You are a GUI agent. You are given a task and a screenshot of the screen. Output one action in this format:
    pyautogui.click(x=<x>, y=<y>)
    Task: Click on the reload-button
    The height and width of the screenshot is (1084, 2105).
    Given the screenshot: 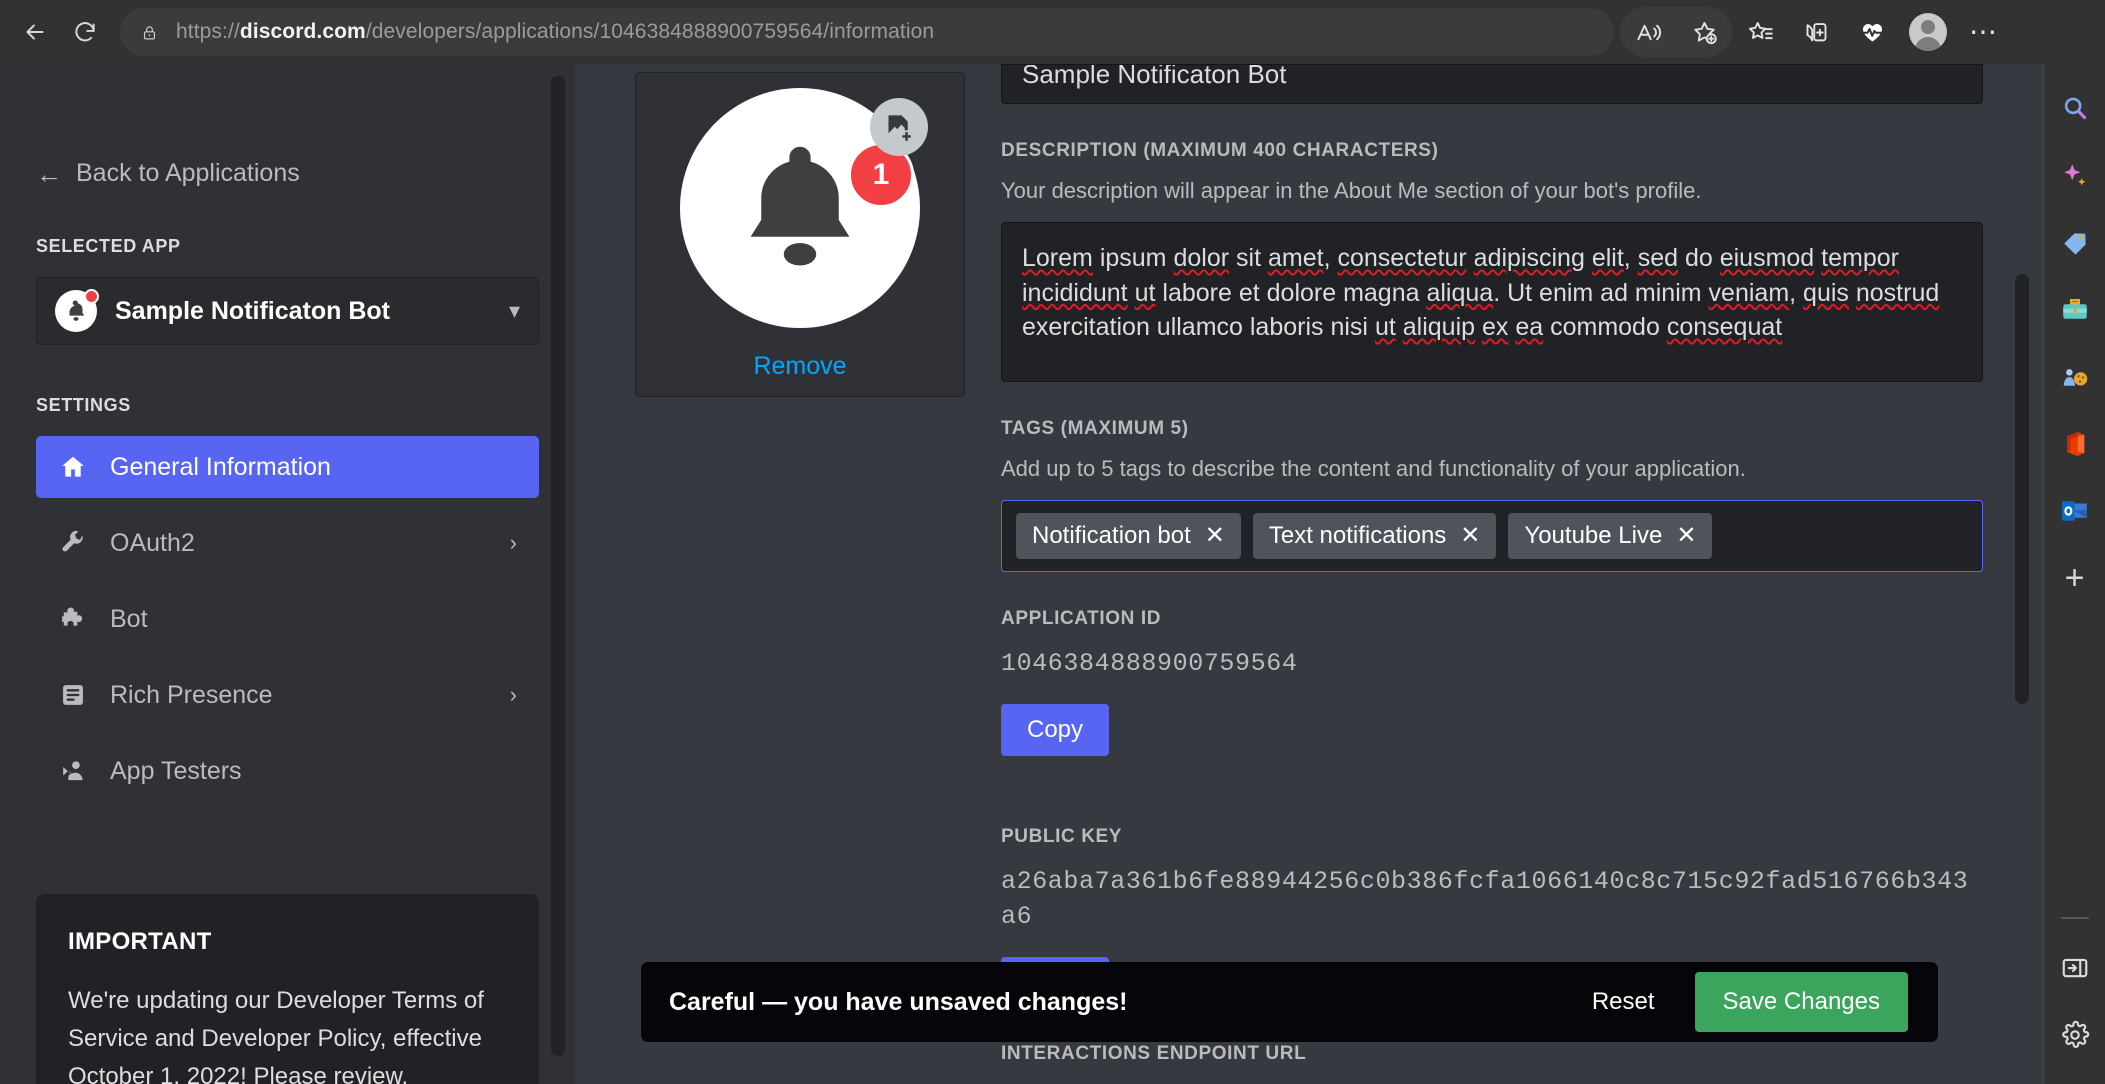 What is the action you would take?
    pyautogui.click(x=85, y=32)
    